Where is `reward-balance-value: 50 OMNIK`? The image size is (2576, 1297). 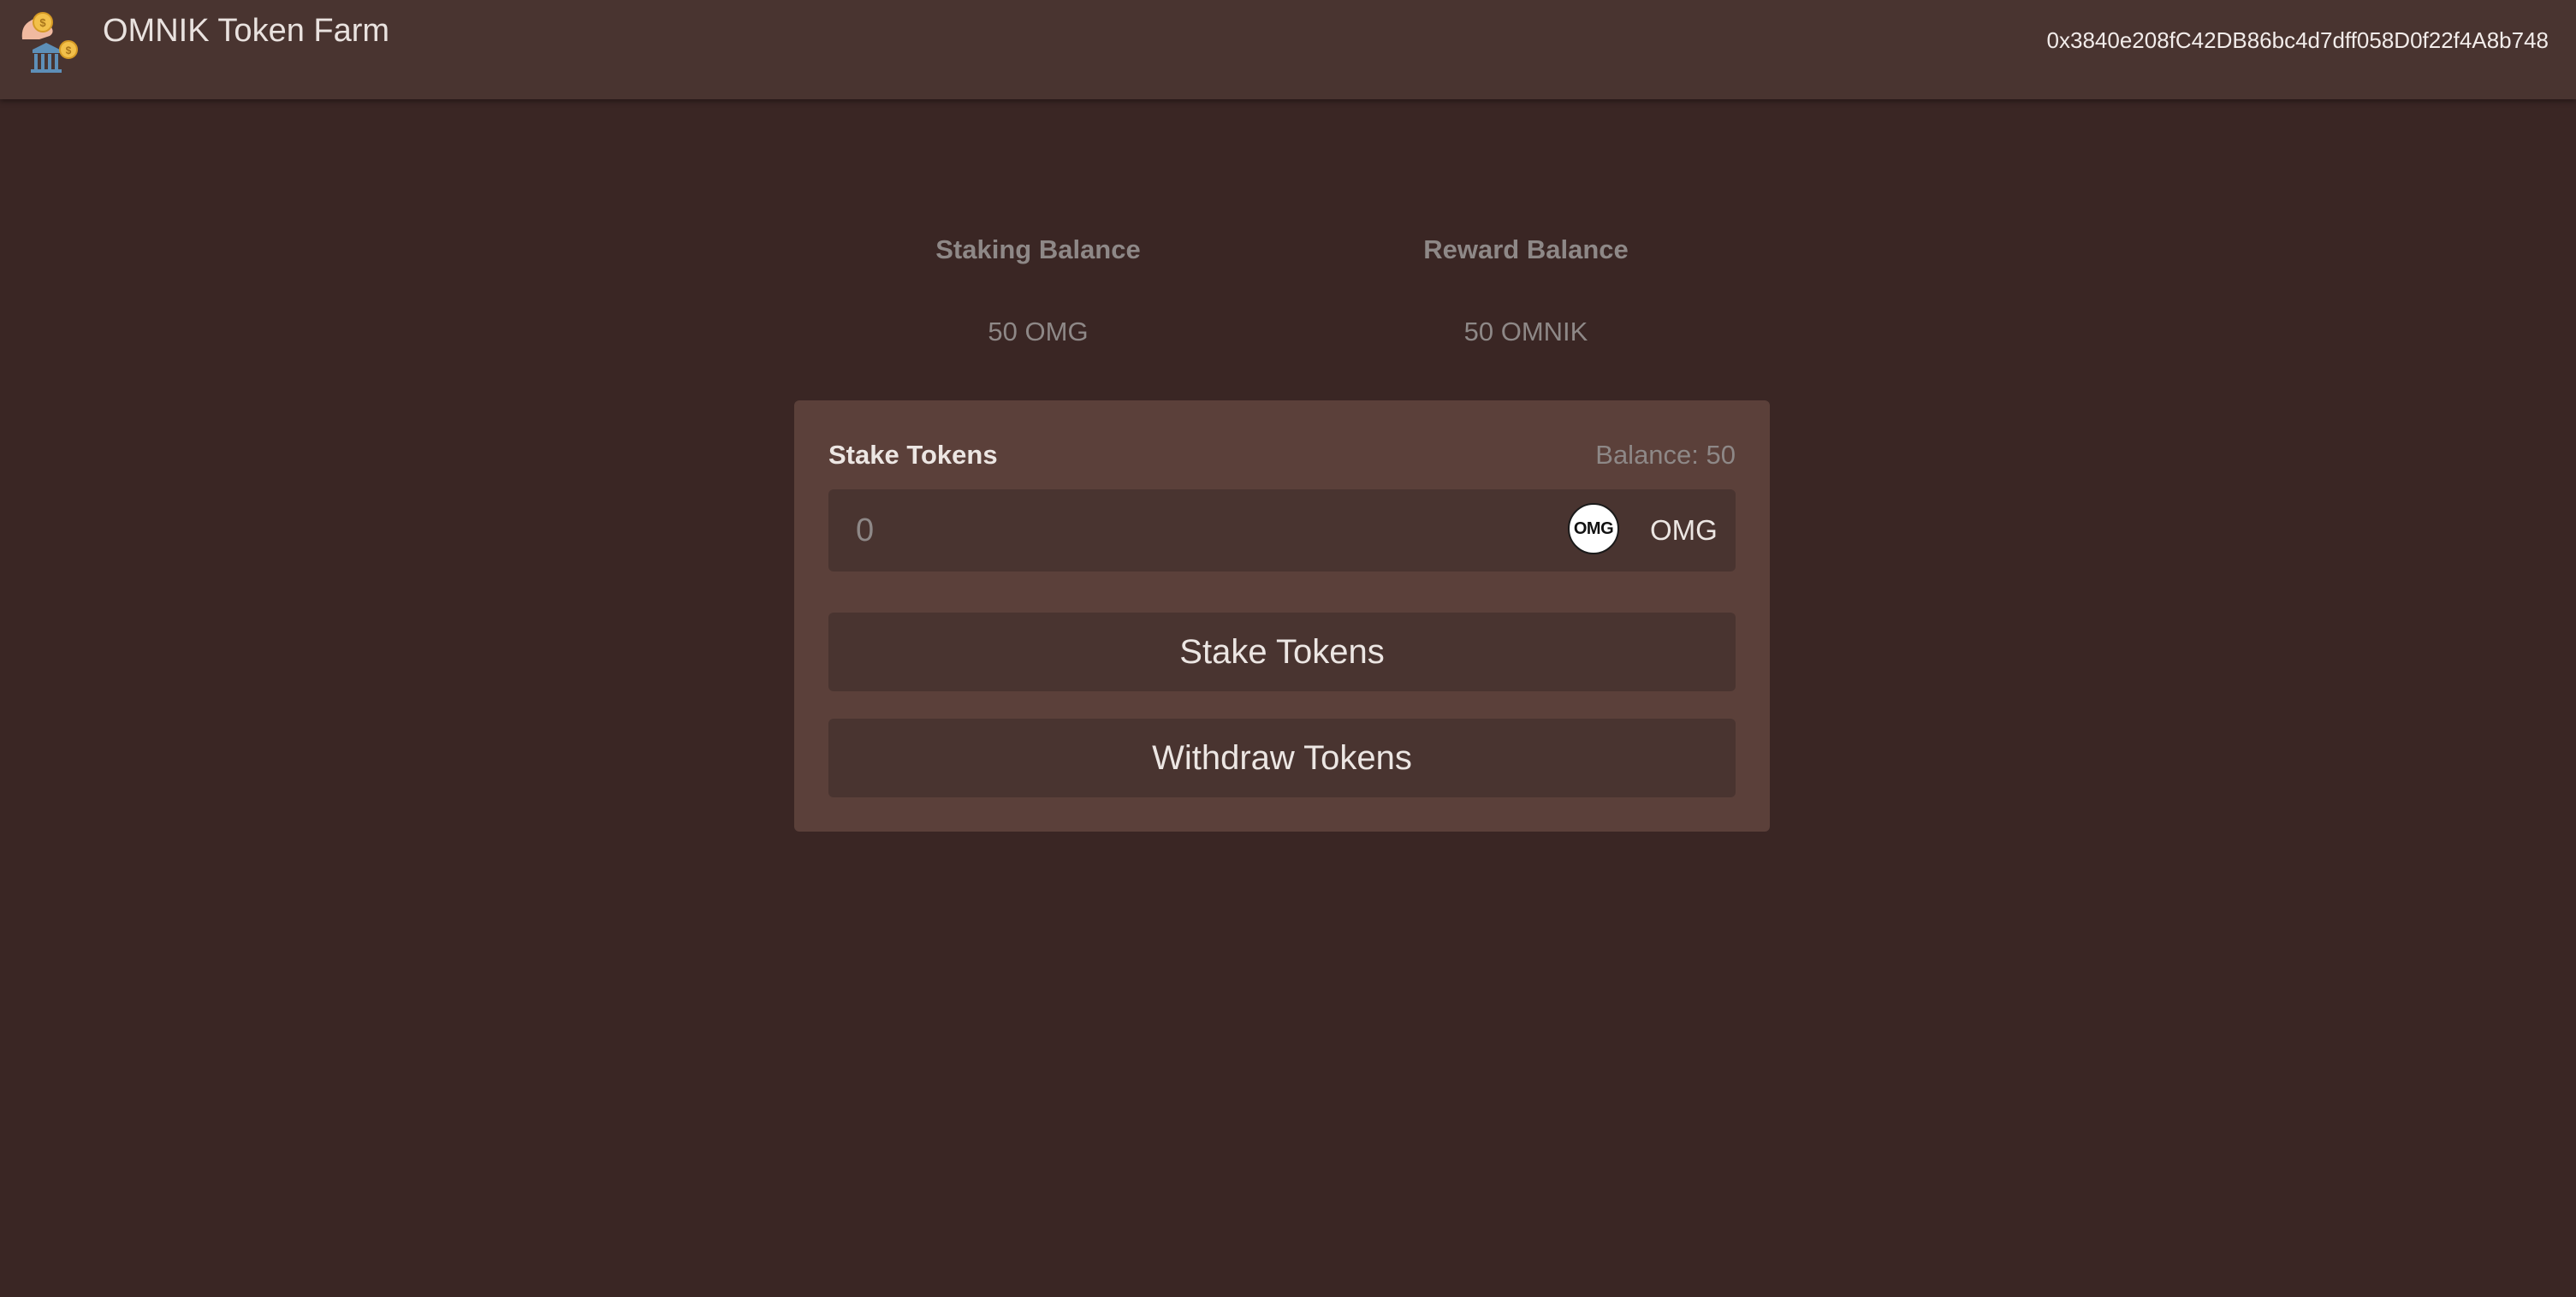
reward-balance-value: 50 OMNIK is located at coordinates (1525, 331).